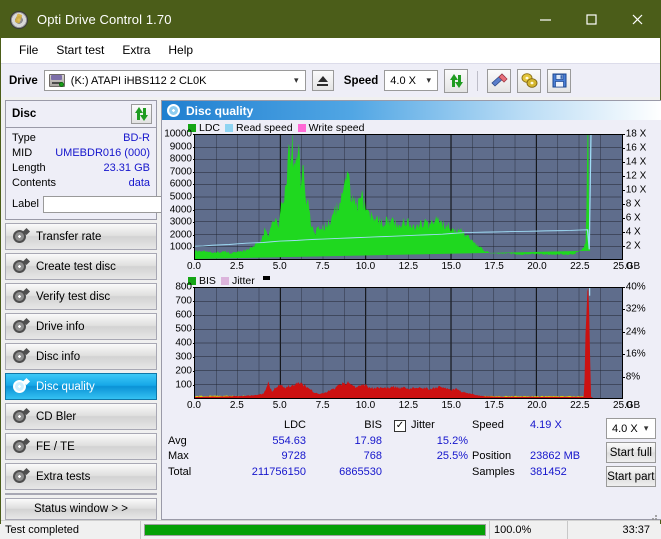  Describe the element at coordinates (81, 386) in the screenshot. I see `sidebar-item-disc-quality: Disc quality` at that location.